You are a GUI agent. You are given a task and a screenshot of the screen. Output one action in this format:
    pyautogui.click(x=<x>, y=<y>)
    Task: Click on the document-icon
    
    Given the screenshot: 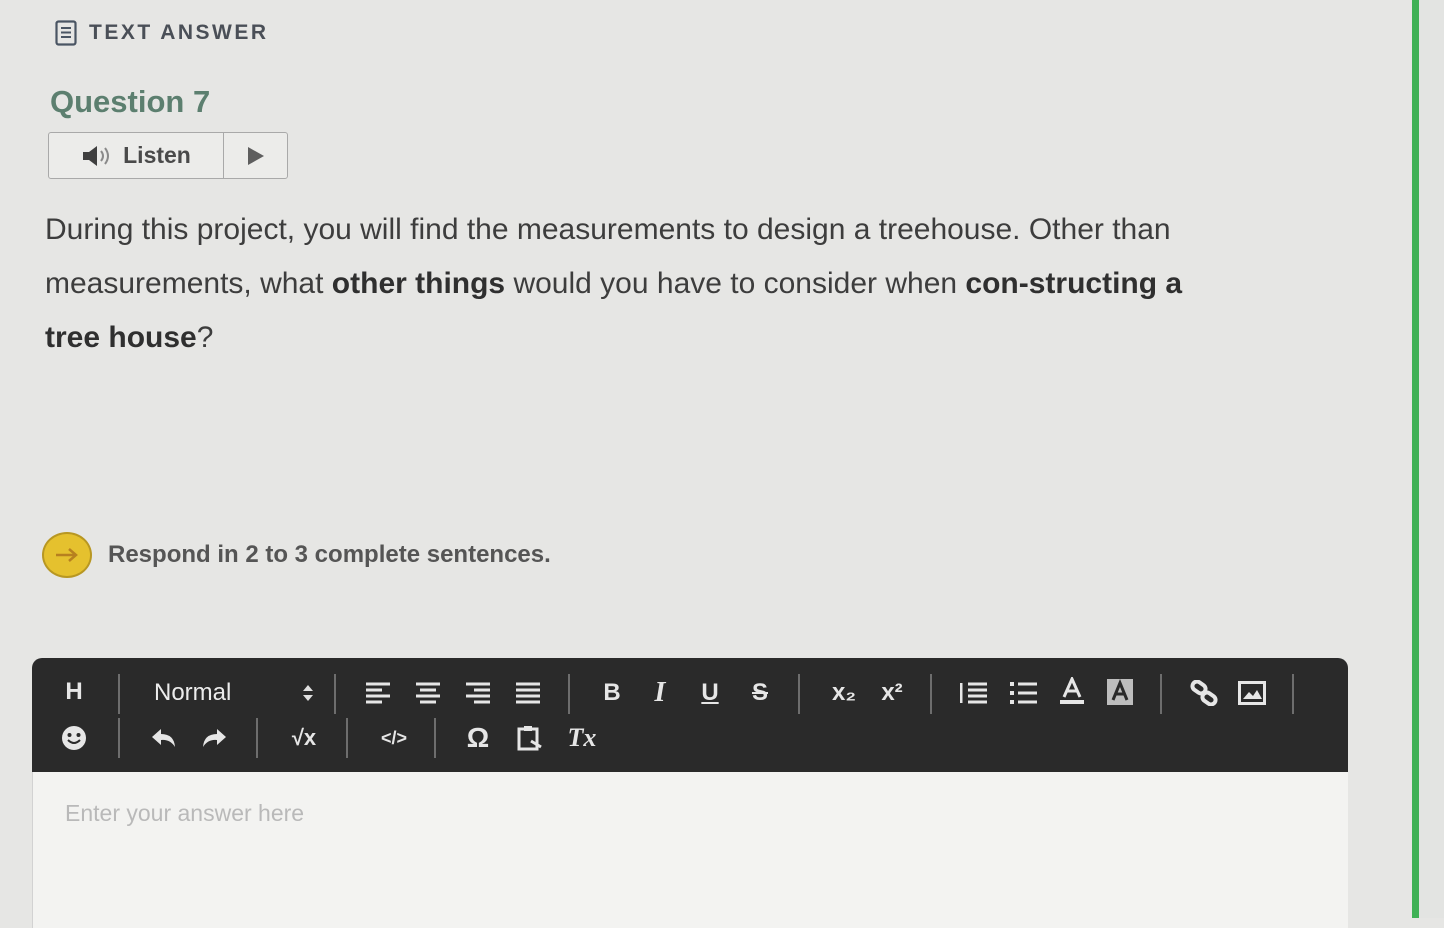 What is the action you would take?
    pyautogui.click(x=66, y=33)
    